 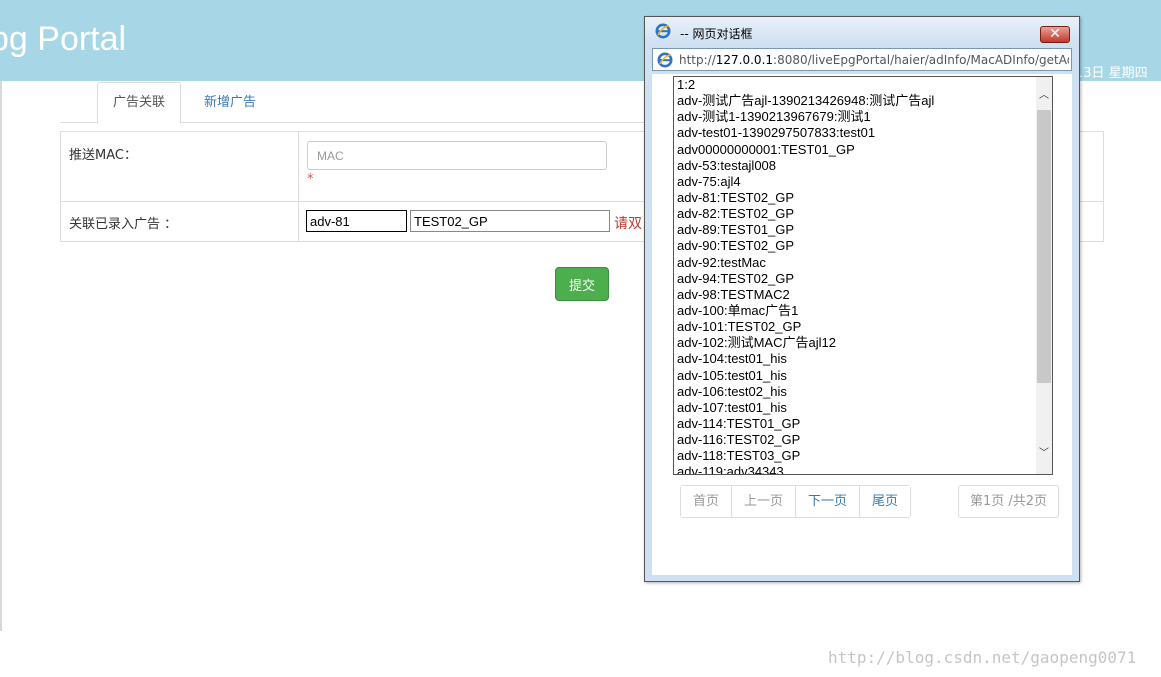 I want to click on list-item: adv-98:TESTMAC2, so click(x=855, y=295).